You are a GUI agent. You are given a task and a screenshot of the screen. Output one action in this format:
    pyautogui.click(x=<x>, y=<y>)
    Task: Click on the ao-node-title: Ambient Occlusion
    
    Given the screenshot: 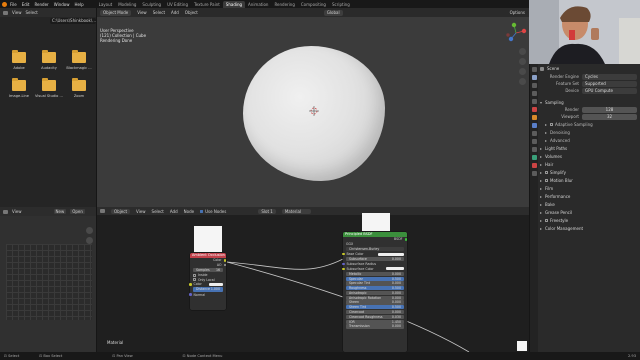 What is the action you would take?
    pyautogui.click(x=208, y=255)
    